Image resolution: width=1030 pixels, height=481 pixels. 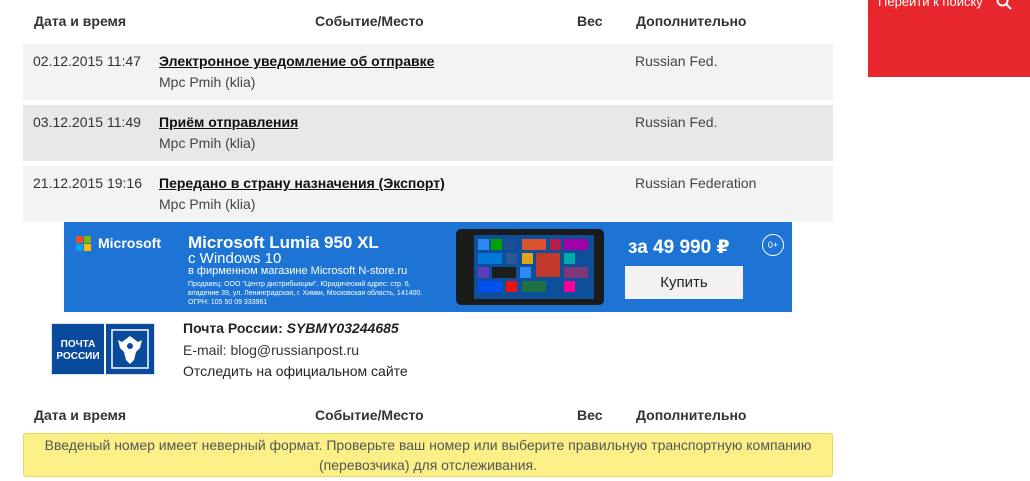 I want to click on eagle-emblem-icon, so click(x=130, y=349).